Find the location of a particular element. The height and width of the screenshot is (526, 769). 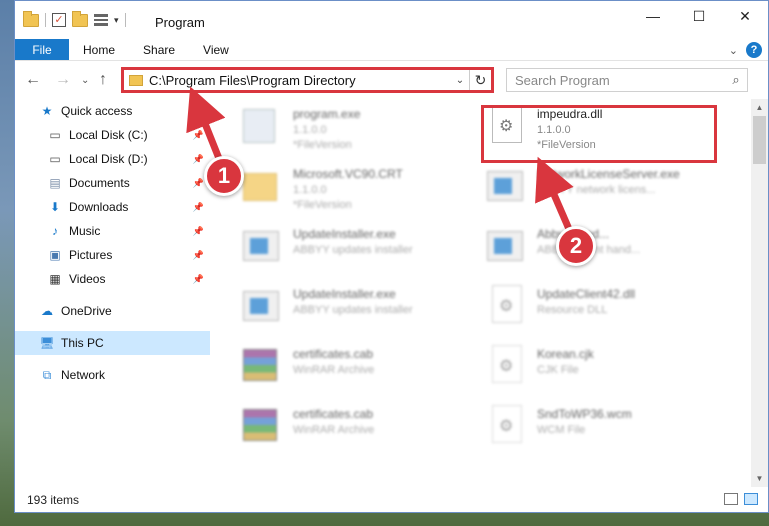

file-detail: Resource DLL is located at coordinates (572, 310).